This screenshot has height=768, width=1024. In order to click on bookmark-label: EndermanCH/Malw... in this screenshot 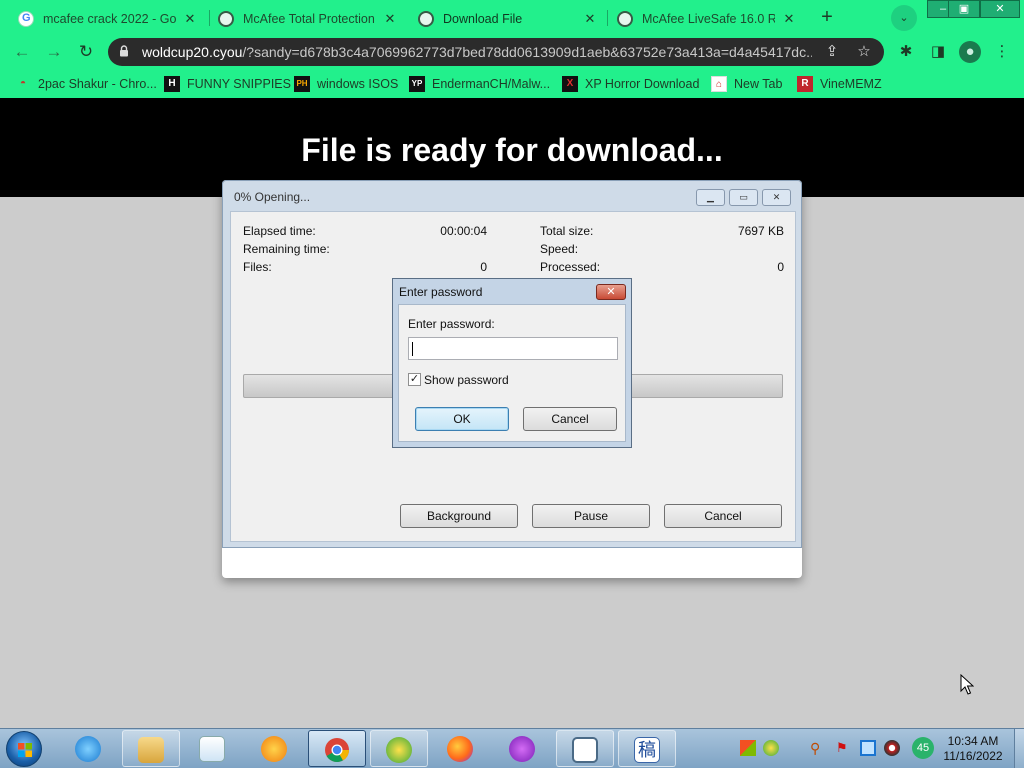, I will do `click(491, 84)`.